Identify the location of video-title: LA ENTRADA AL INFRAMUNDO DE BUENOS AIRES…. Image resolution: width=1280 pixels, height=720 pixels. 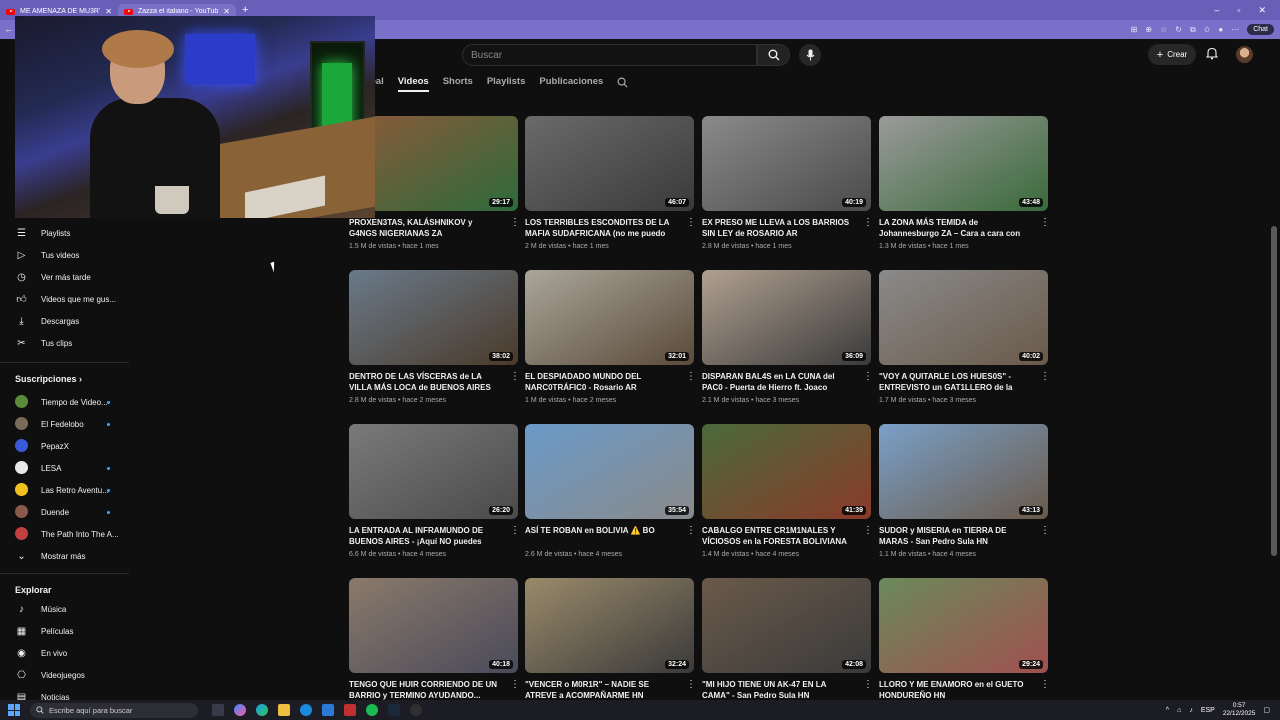
(424, 536).